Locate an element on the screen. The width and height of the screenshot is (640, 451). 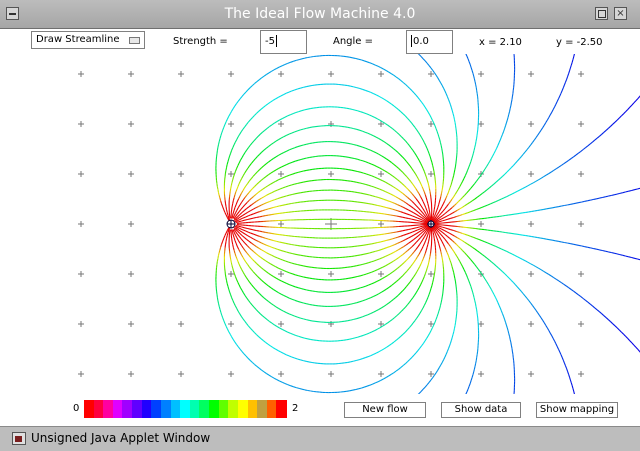
strength-input: -5 is located at coordinates (283, 42).